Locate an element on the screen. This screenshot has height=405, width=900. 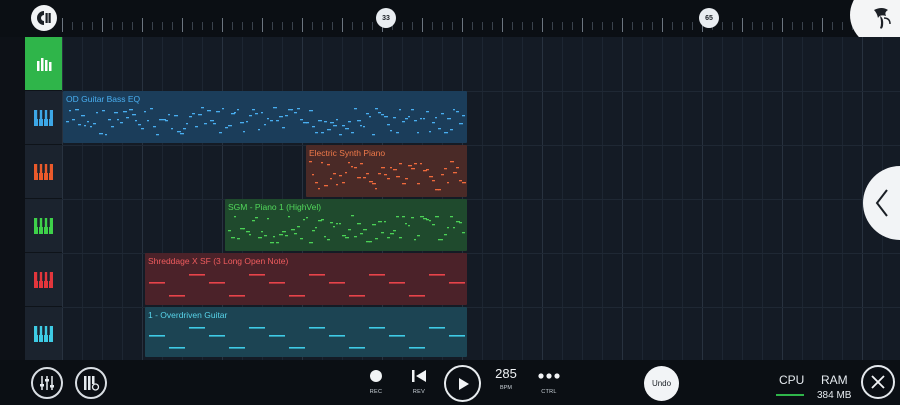
ctrl-button: CTRL is located at coordinates (549, 383).